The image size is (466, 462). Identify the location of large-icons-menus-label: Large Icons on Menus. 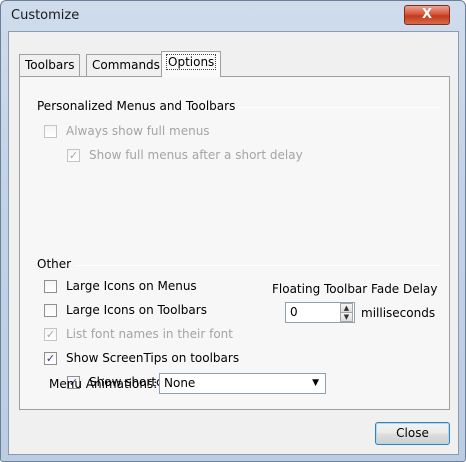
(131, 286).